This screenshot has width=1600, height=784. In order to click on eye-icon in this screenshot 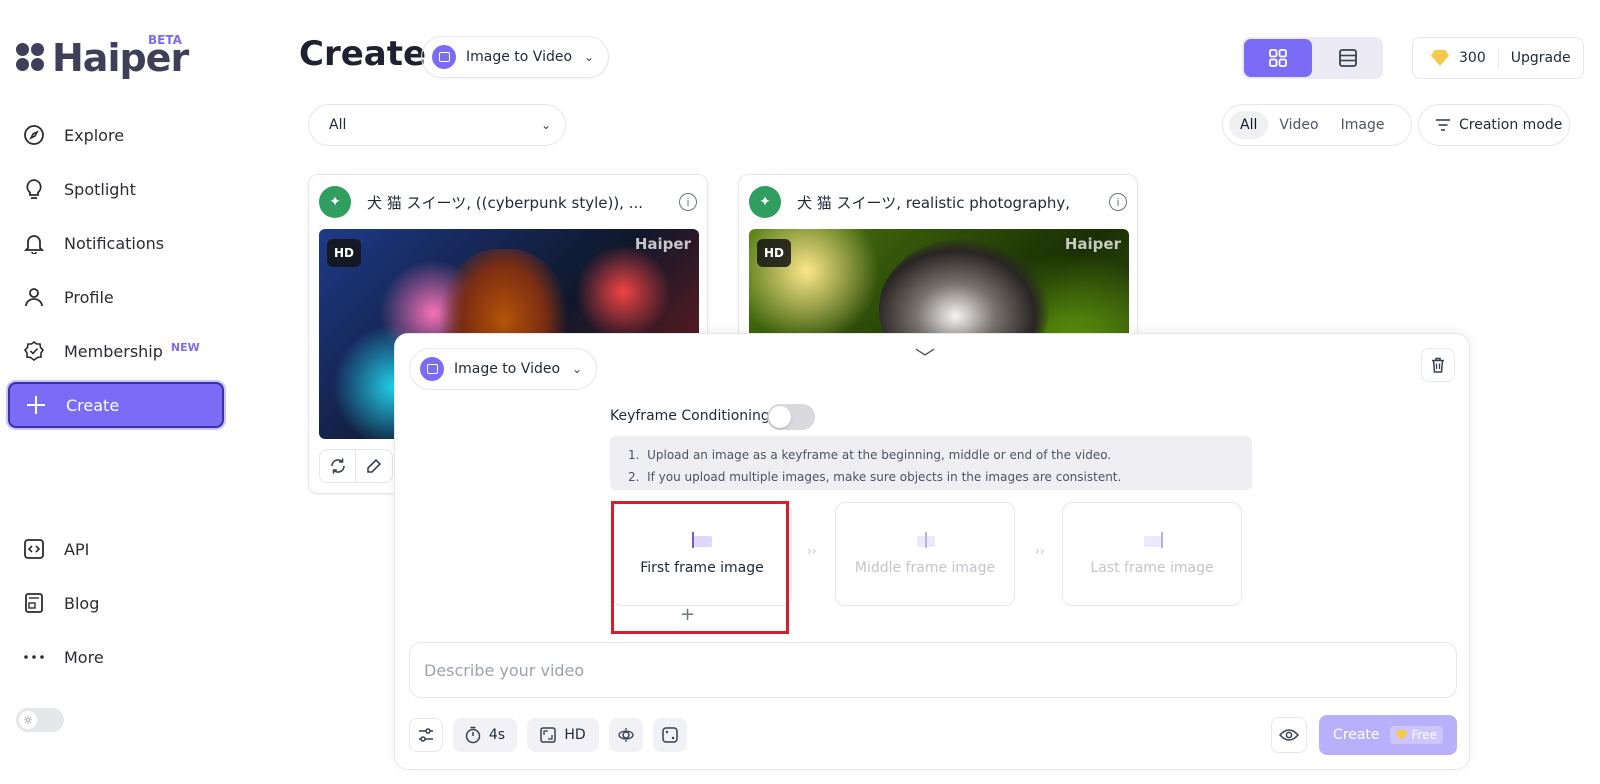, I will do `click(1289, 735)`.